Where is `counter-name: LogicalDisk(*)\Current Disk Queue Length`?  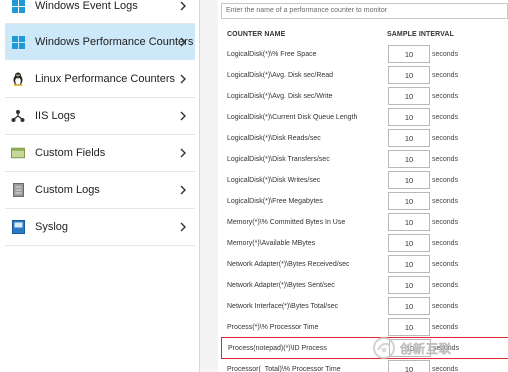
counter-name: LogicalDisk(*)\Current Disk Queue Length is located at coordinates (292, 117).